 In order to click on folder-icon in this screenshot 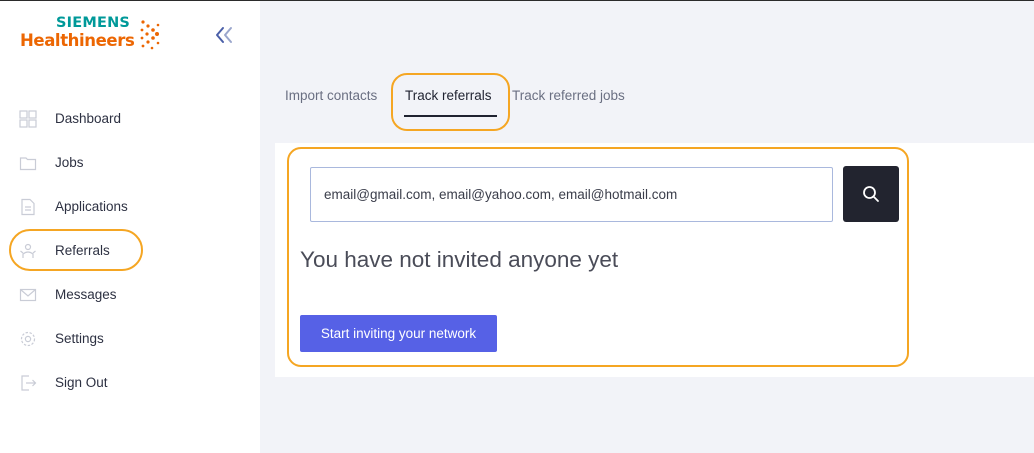, I will do `click(28, 164)`.